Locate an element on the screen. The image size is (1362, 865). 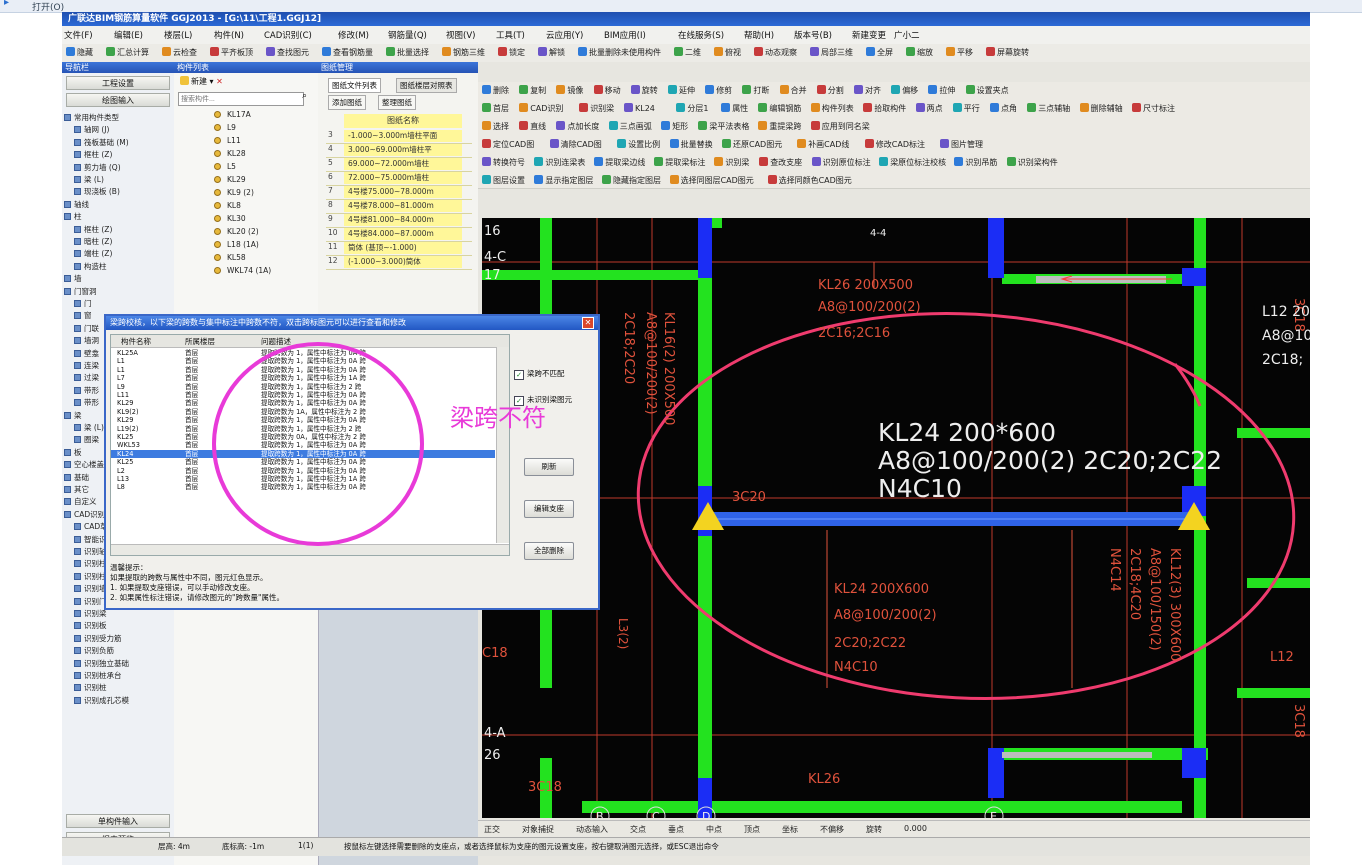
tab-floor-mapping: 图纸楼层对照表 is located at coordinates (426, 85).